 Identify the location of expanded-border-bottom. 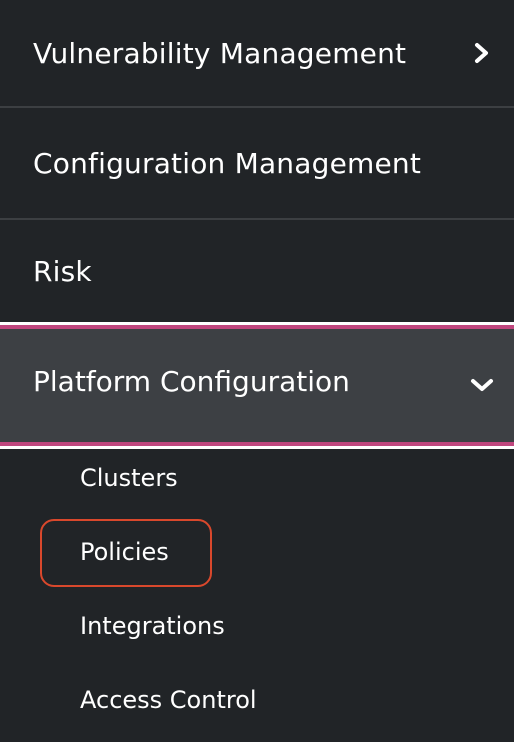
(257, 447).